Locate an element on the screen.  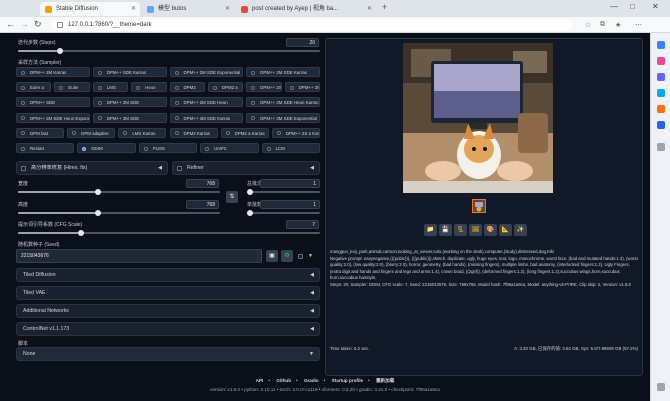
sampler-option: UniPC is located at coordinates (229, 148).